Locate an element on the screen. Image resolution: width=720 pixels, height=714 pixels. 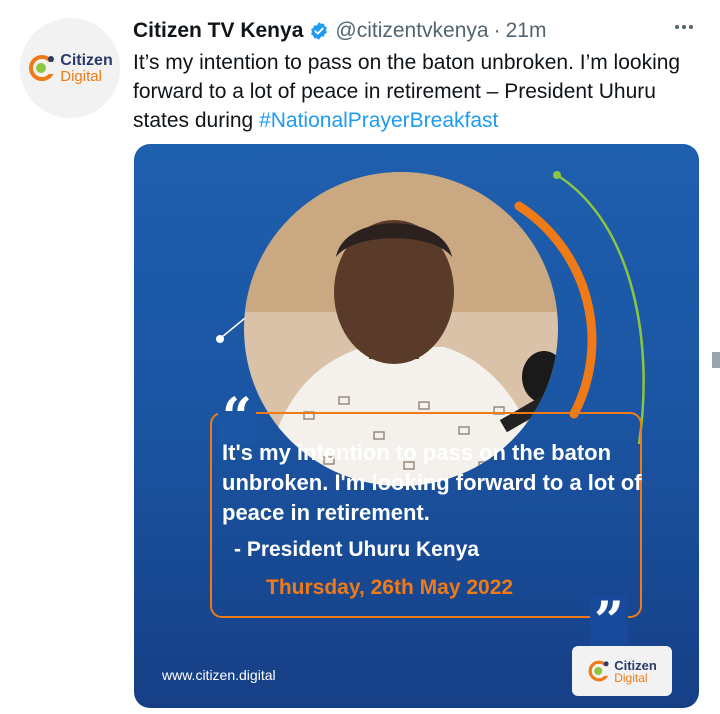
quote-attribution: - President Uhuru Kenya is located at coordinates (357, 549).